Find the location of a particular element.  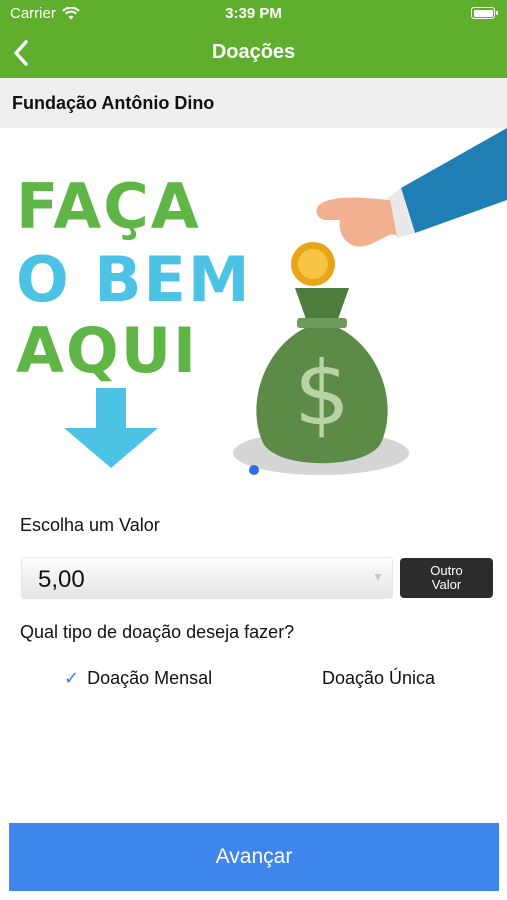

value-select: 5,00 ▼ is located at coordinates (207, 578).